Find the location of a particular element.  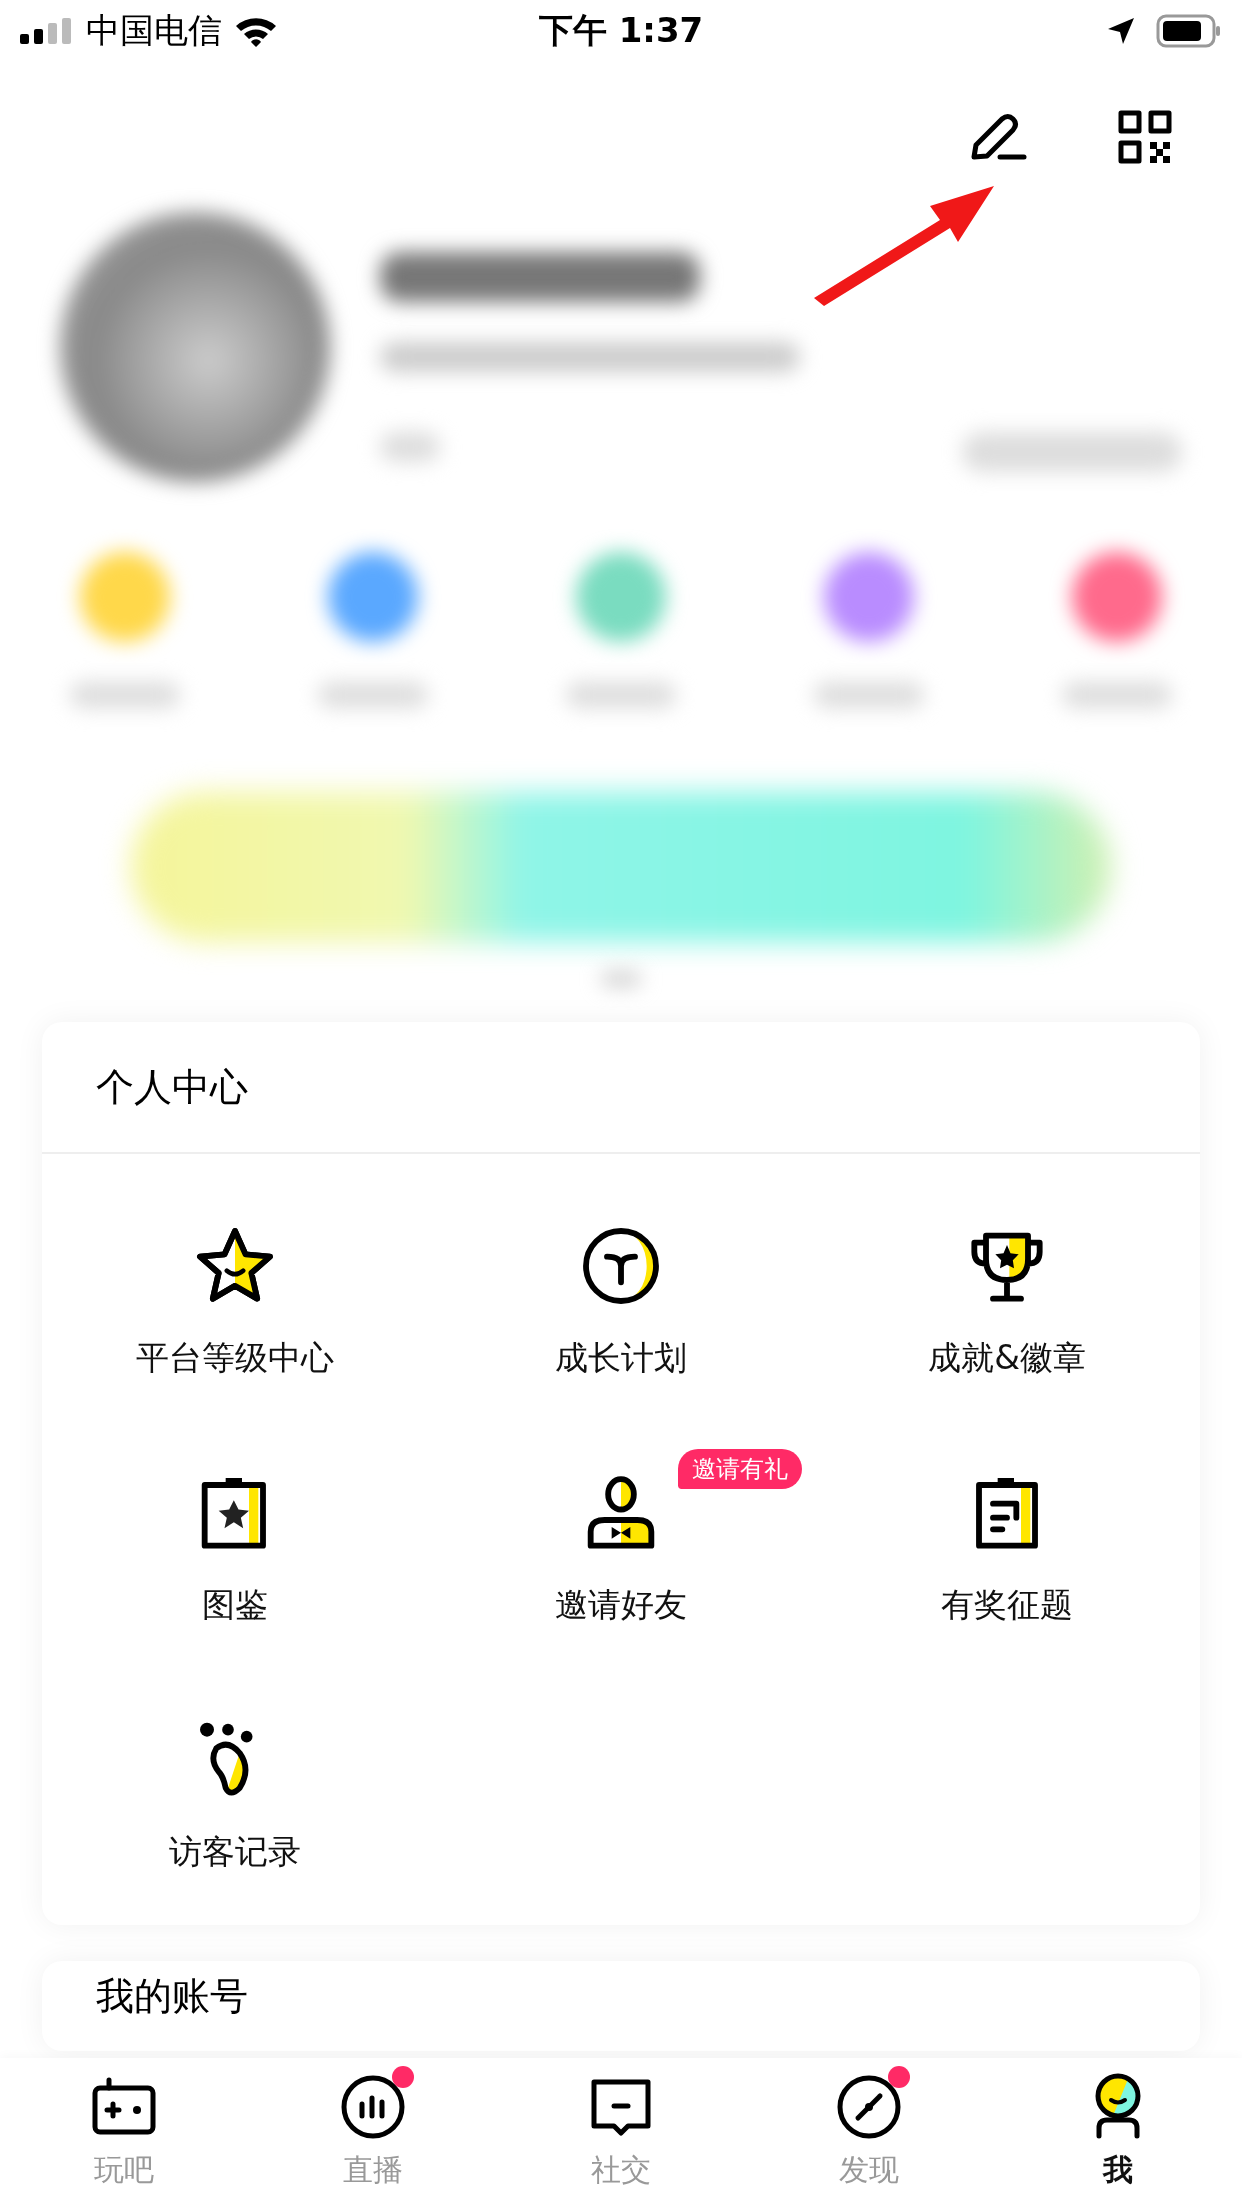

location-icon is located at coordinates (1121, 31).